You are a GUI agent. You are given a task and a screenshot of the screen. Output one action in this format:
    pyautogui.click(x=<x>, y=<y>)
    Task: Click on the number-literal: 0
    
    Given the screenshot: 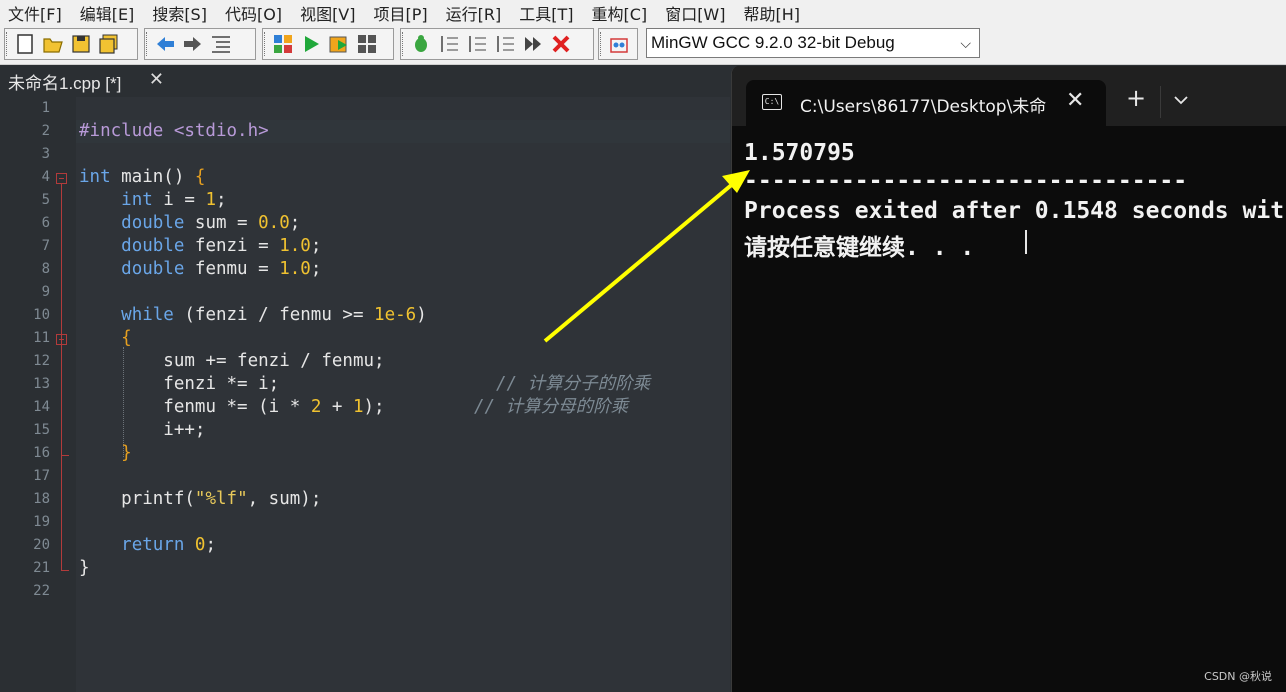 What is the action you would take?
    pyautogui.click(x=200, y=545)
    